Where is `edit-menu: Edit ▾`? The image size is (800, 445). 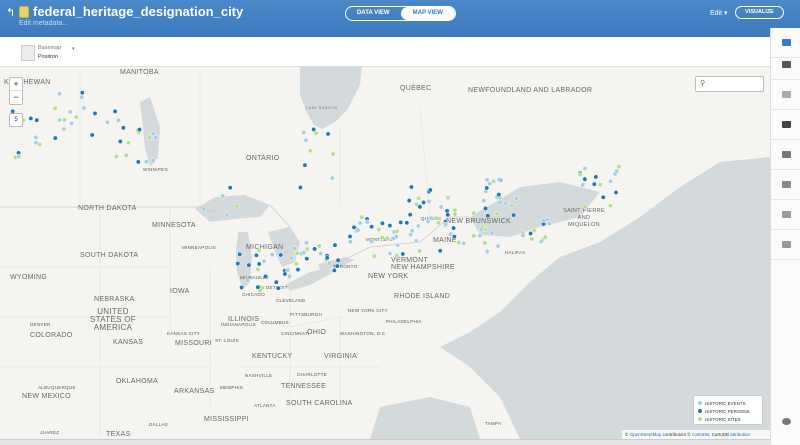
edit-menu: Edit ▾ is located at coordinates (719, 13).